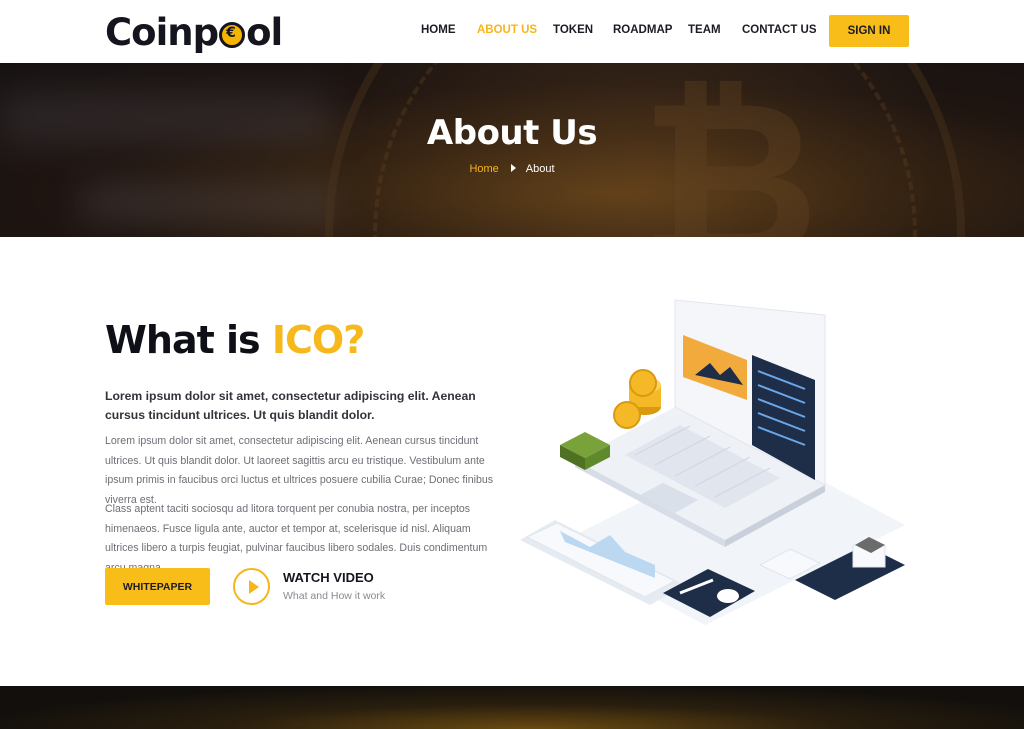  I want to click on logo-text-end: ol, so click(264, 32).